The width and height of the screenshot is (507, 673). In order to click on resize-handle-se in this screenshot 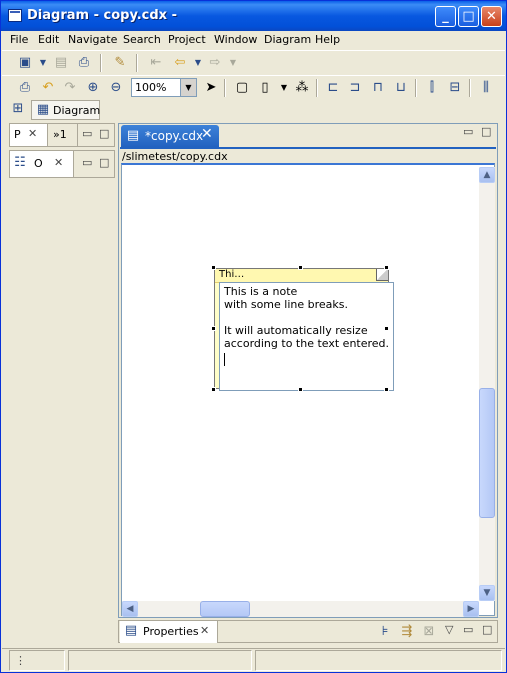, I will do `click(386, 389)`.